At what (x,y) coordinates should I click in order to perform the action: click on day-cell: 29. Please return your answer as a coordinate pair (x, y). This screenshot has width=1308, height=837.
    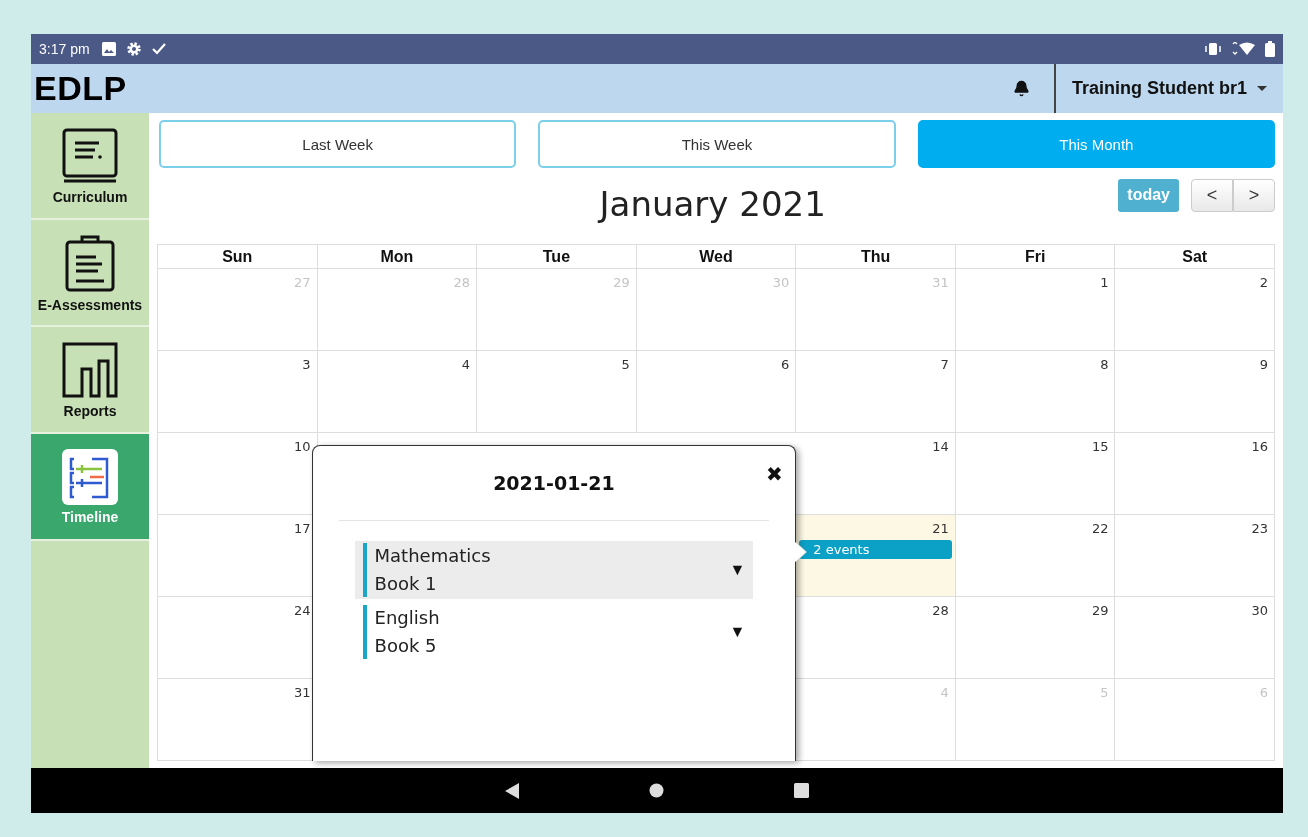
    Looking at the image, I should click on (1035, 638).